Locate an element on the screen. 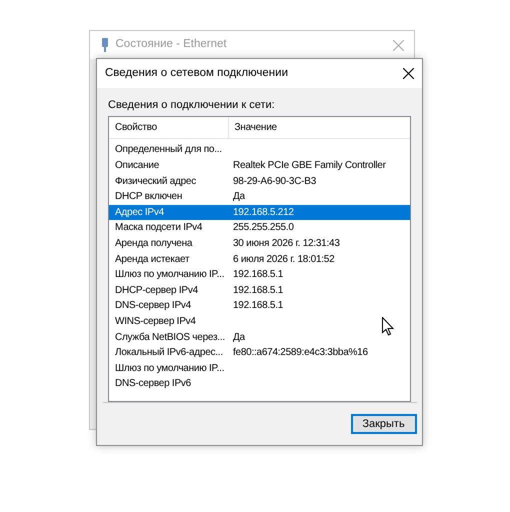 The image size is (510, 512). section-label: Сведения о подключении к сети: is located at coordinates (191, 104).